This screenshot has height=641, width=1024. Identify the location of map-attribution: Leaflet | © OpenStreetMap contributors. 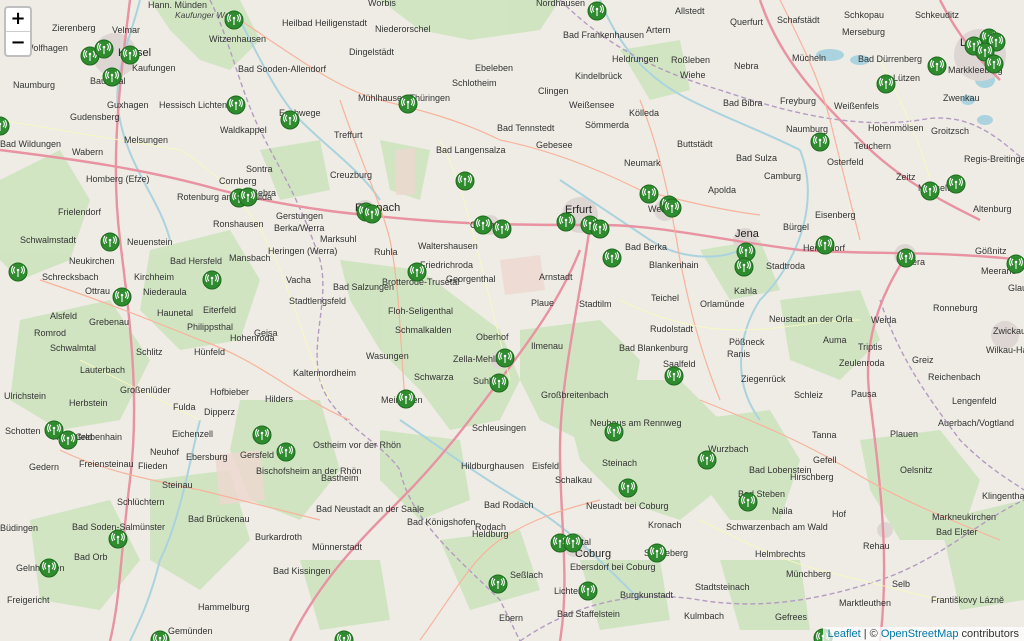
(923, 634).